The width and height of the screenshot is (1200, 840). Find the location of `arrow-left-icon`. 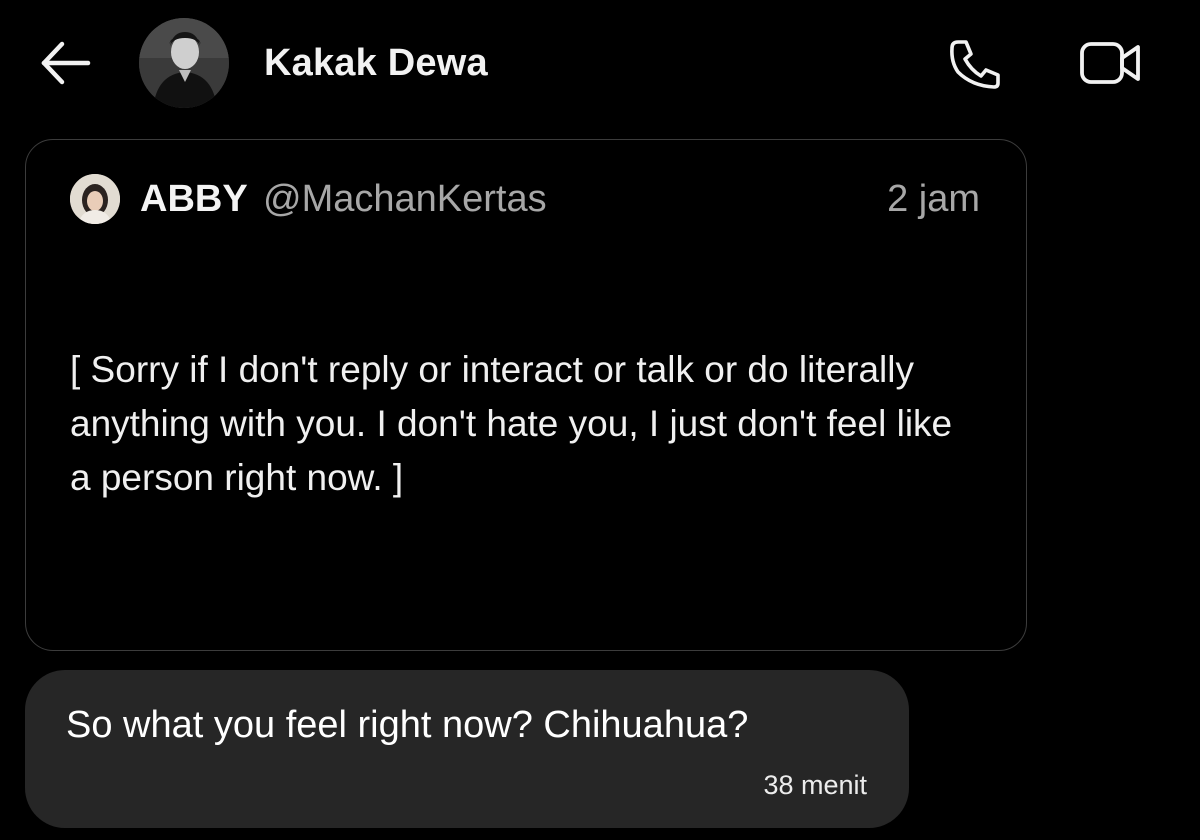

arrow-left-icon is located at coordinates (66, 63).